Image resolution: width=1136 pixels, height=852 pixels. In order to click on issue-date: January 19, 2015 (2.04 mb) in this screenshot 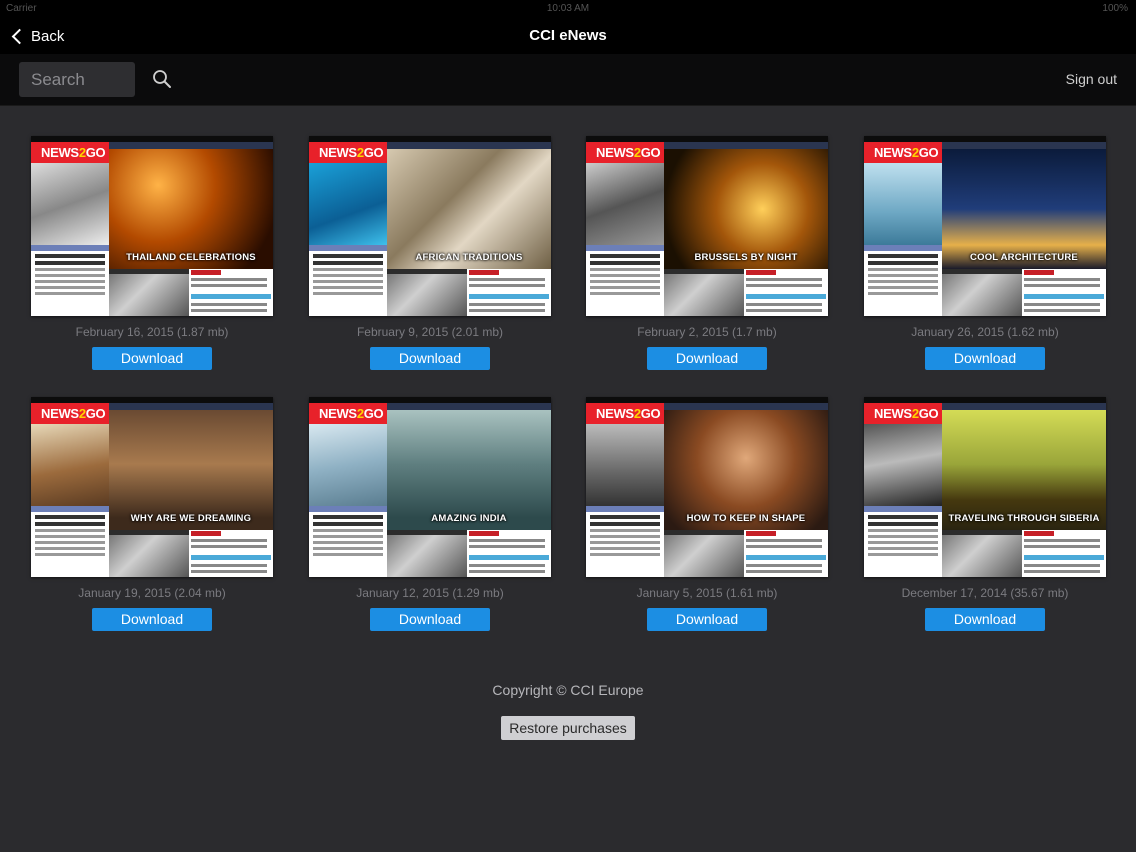, I will do `click(152, 593)`.